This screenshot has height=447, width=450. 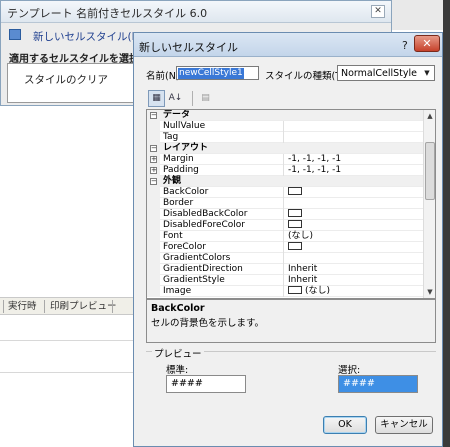 What do you see at coordinates (285, 247) in the screenshot?
I see `property-row: ForeColor` at bounding box center [285, 247].